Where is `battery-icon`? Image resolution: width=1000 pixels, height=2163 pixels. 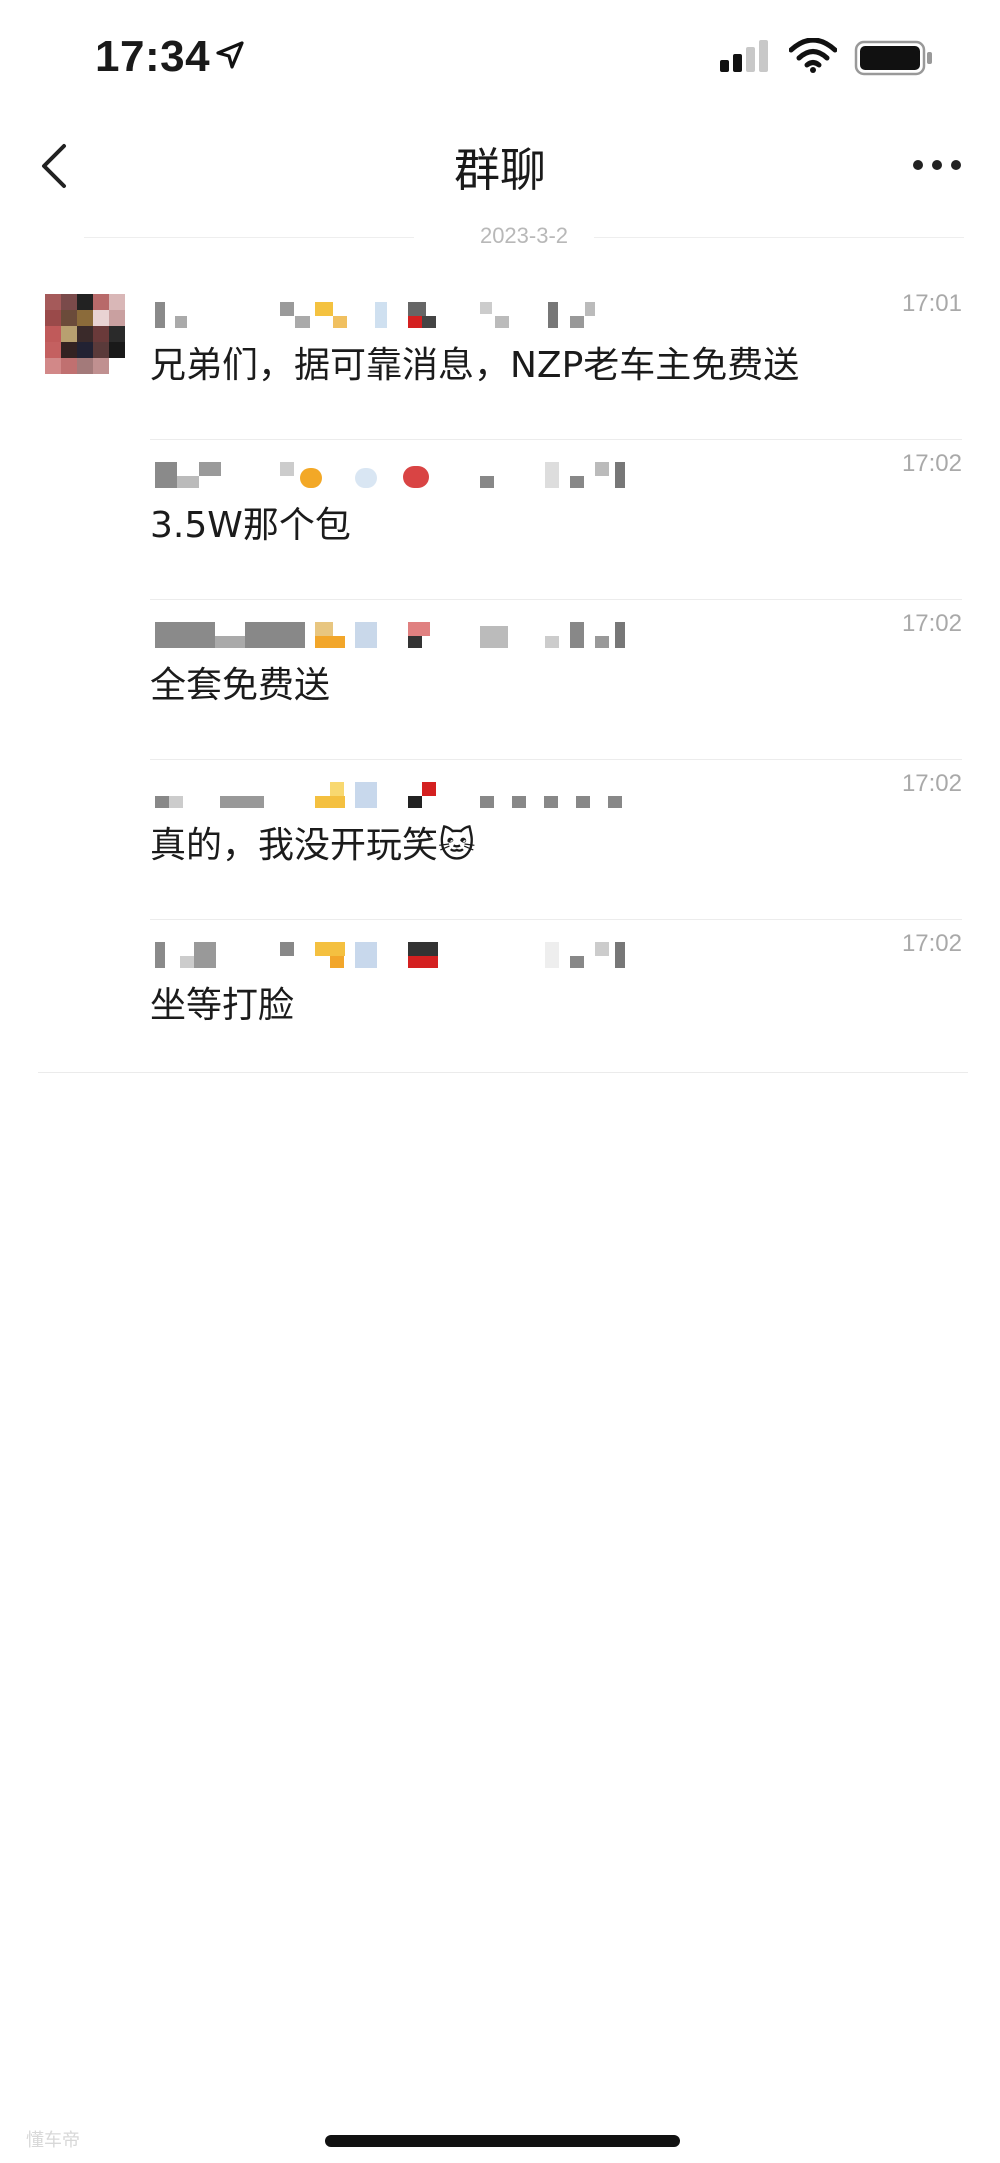
battery-icon is located at coordinates (893, 58).